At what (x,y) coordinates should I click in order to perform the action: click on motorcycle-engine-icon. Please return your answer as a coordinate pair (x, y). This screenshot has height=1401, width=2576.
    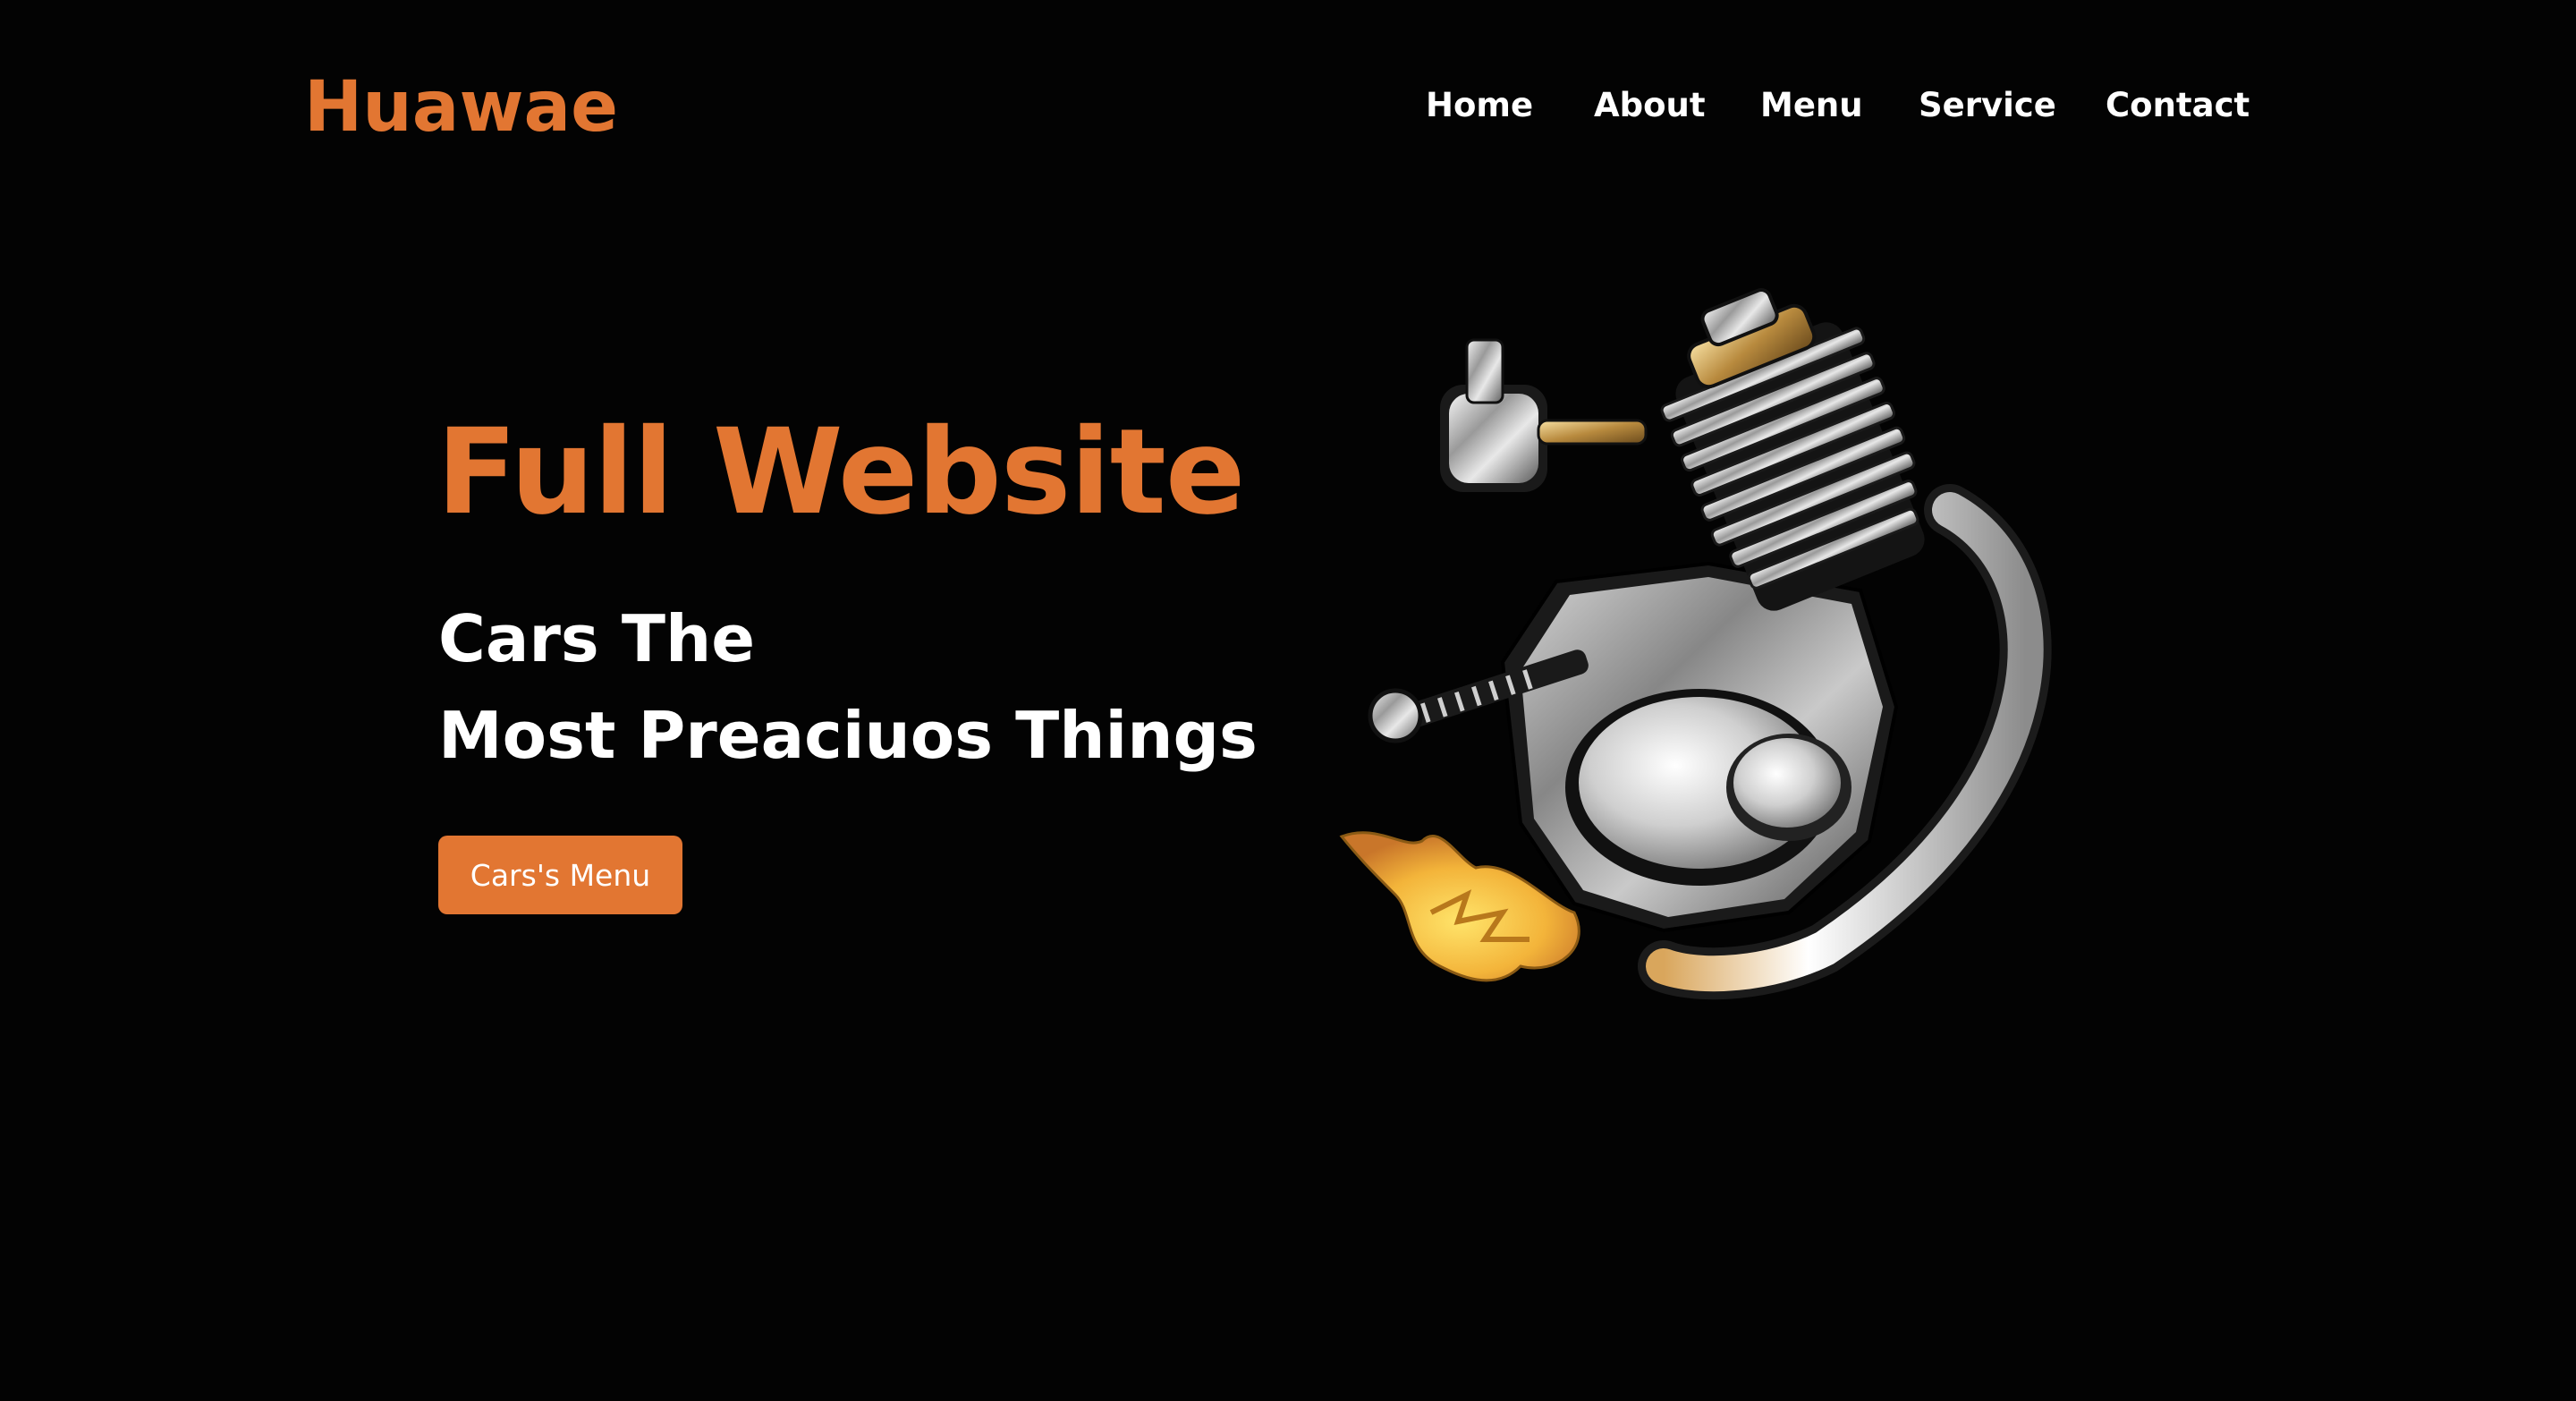
    Looking at the image, I should click on (1695, 644).